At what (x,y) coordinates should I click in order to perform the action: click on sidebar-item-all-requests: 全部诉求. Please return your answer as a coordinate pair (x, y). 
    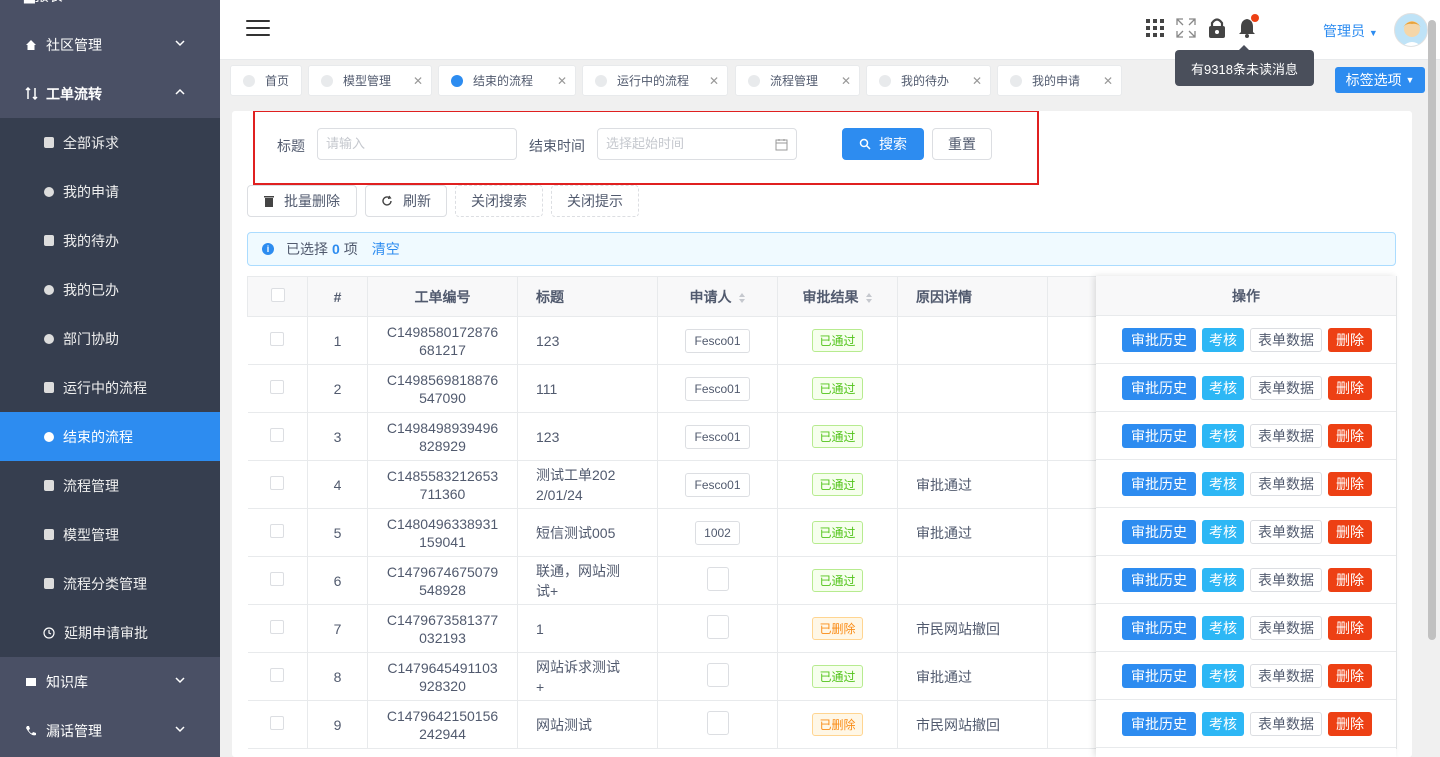
    Looking at the image, I should click on (110, 142).